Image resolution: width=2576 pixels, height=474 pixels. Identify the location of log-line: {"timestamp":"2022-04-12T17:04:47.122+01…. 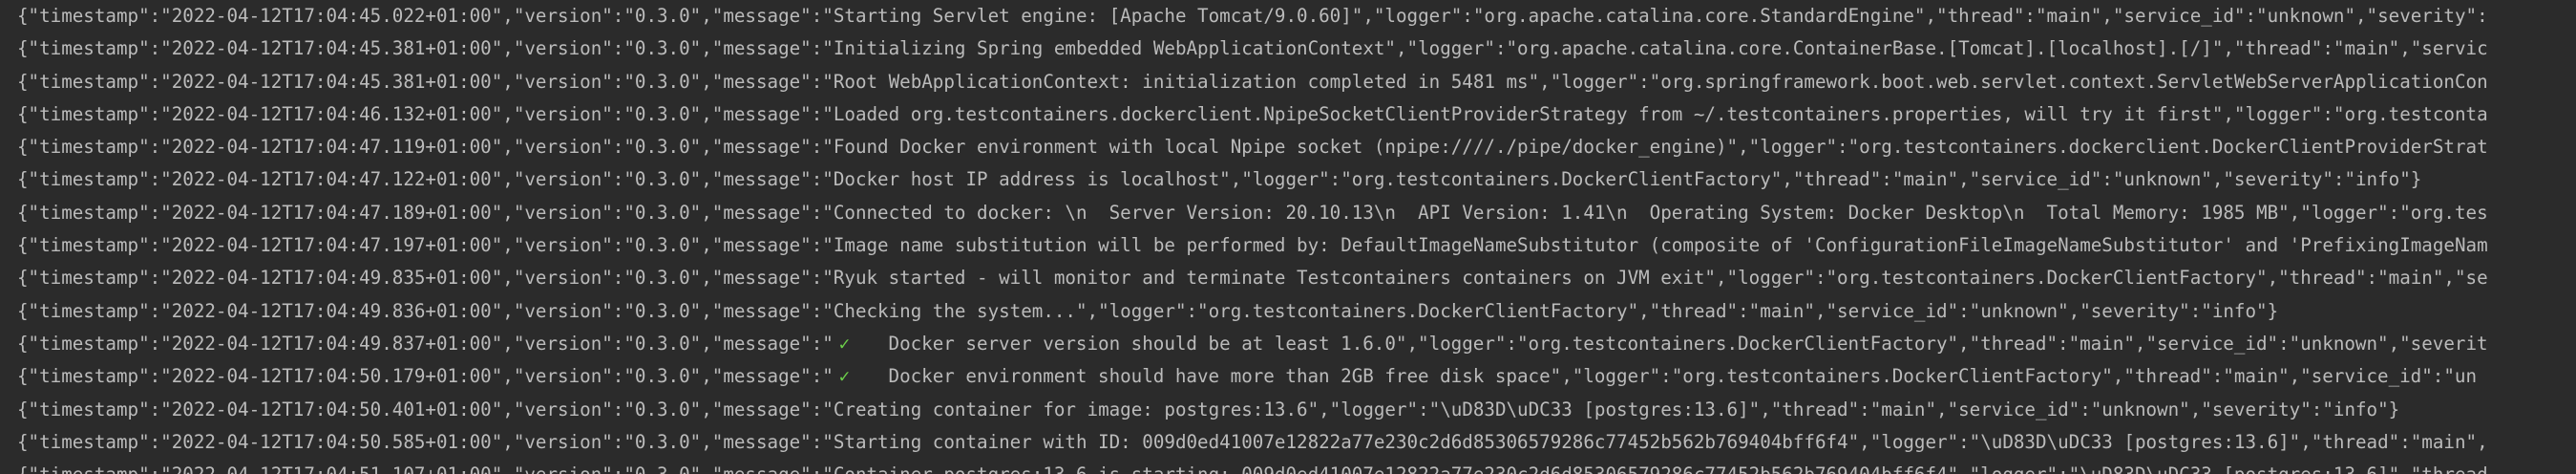
(1296, 179).